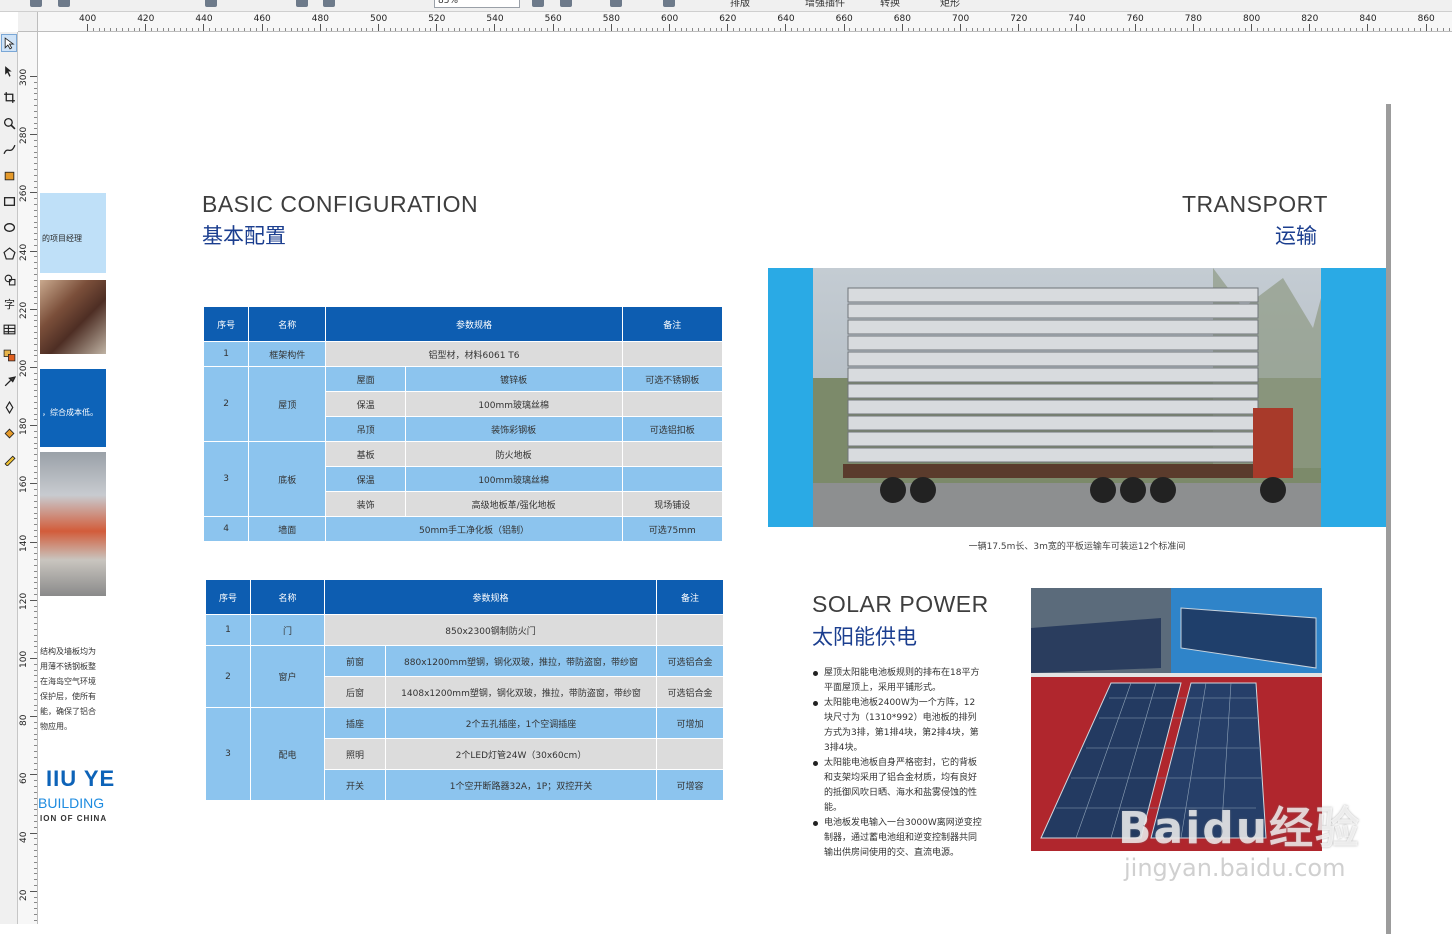 This screenshot has width=1452, height=934. Describe the element at coordinates (9, 381) in the screenshot. I see `eyedropper-tool-icon` at that location.